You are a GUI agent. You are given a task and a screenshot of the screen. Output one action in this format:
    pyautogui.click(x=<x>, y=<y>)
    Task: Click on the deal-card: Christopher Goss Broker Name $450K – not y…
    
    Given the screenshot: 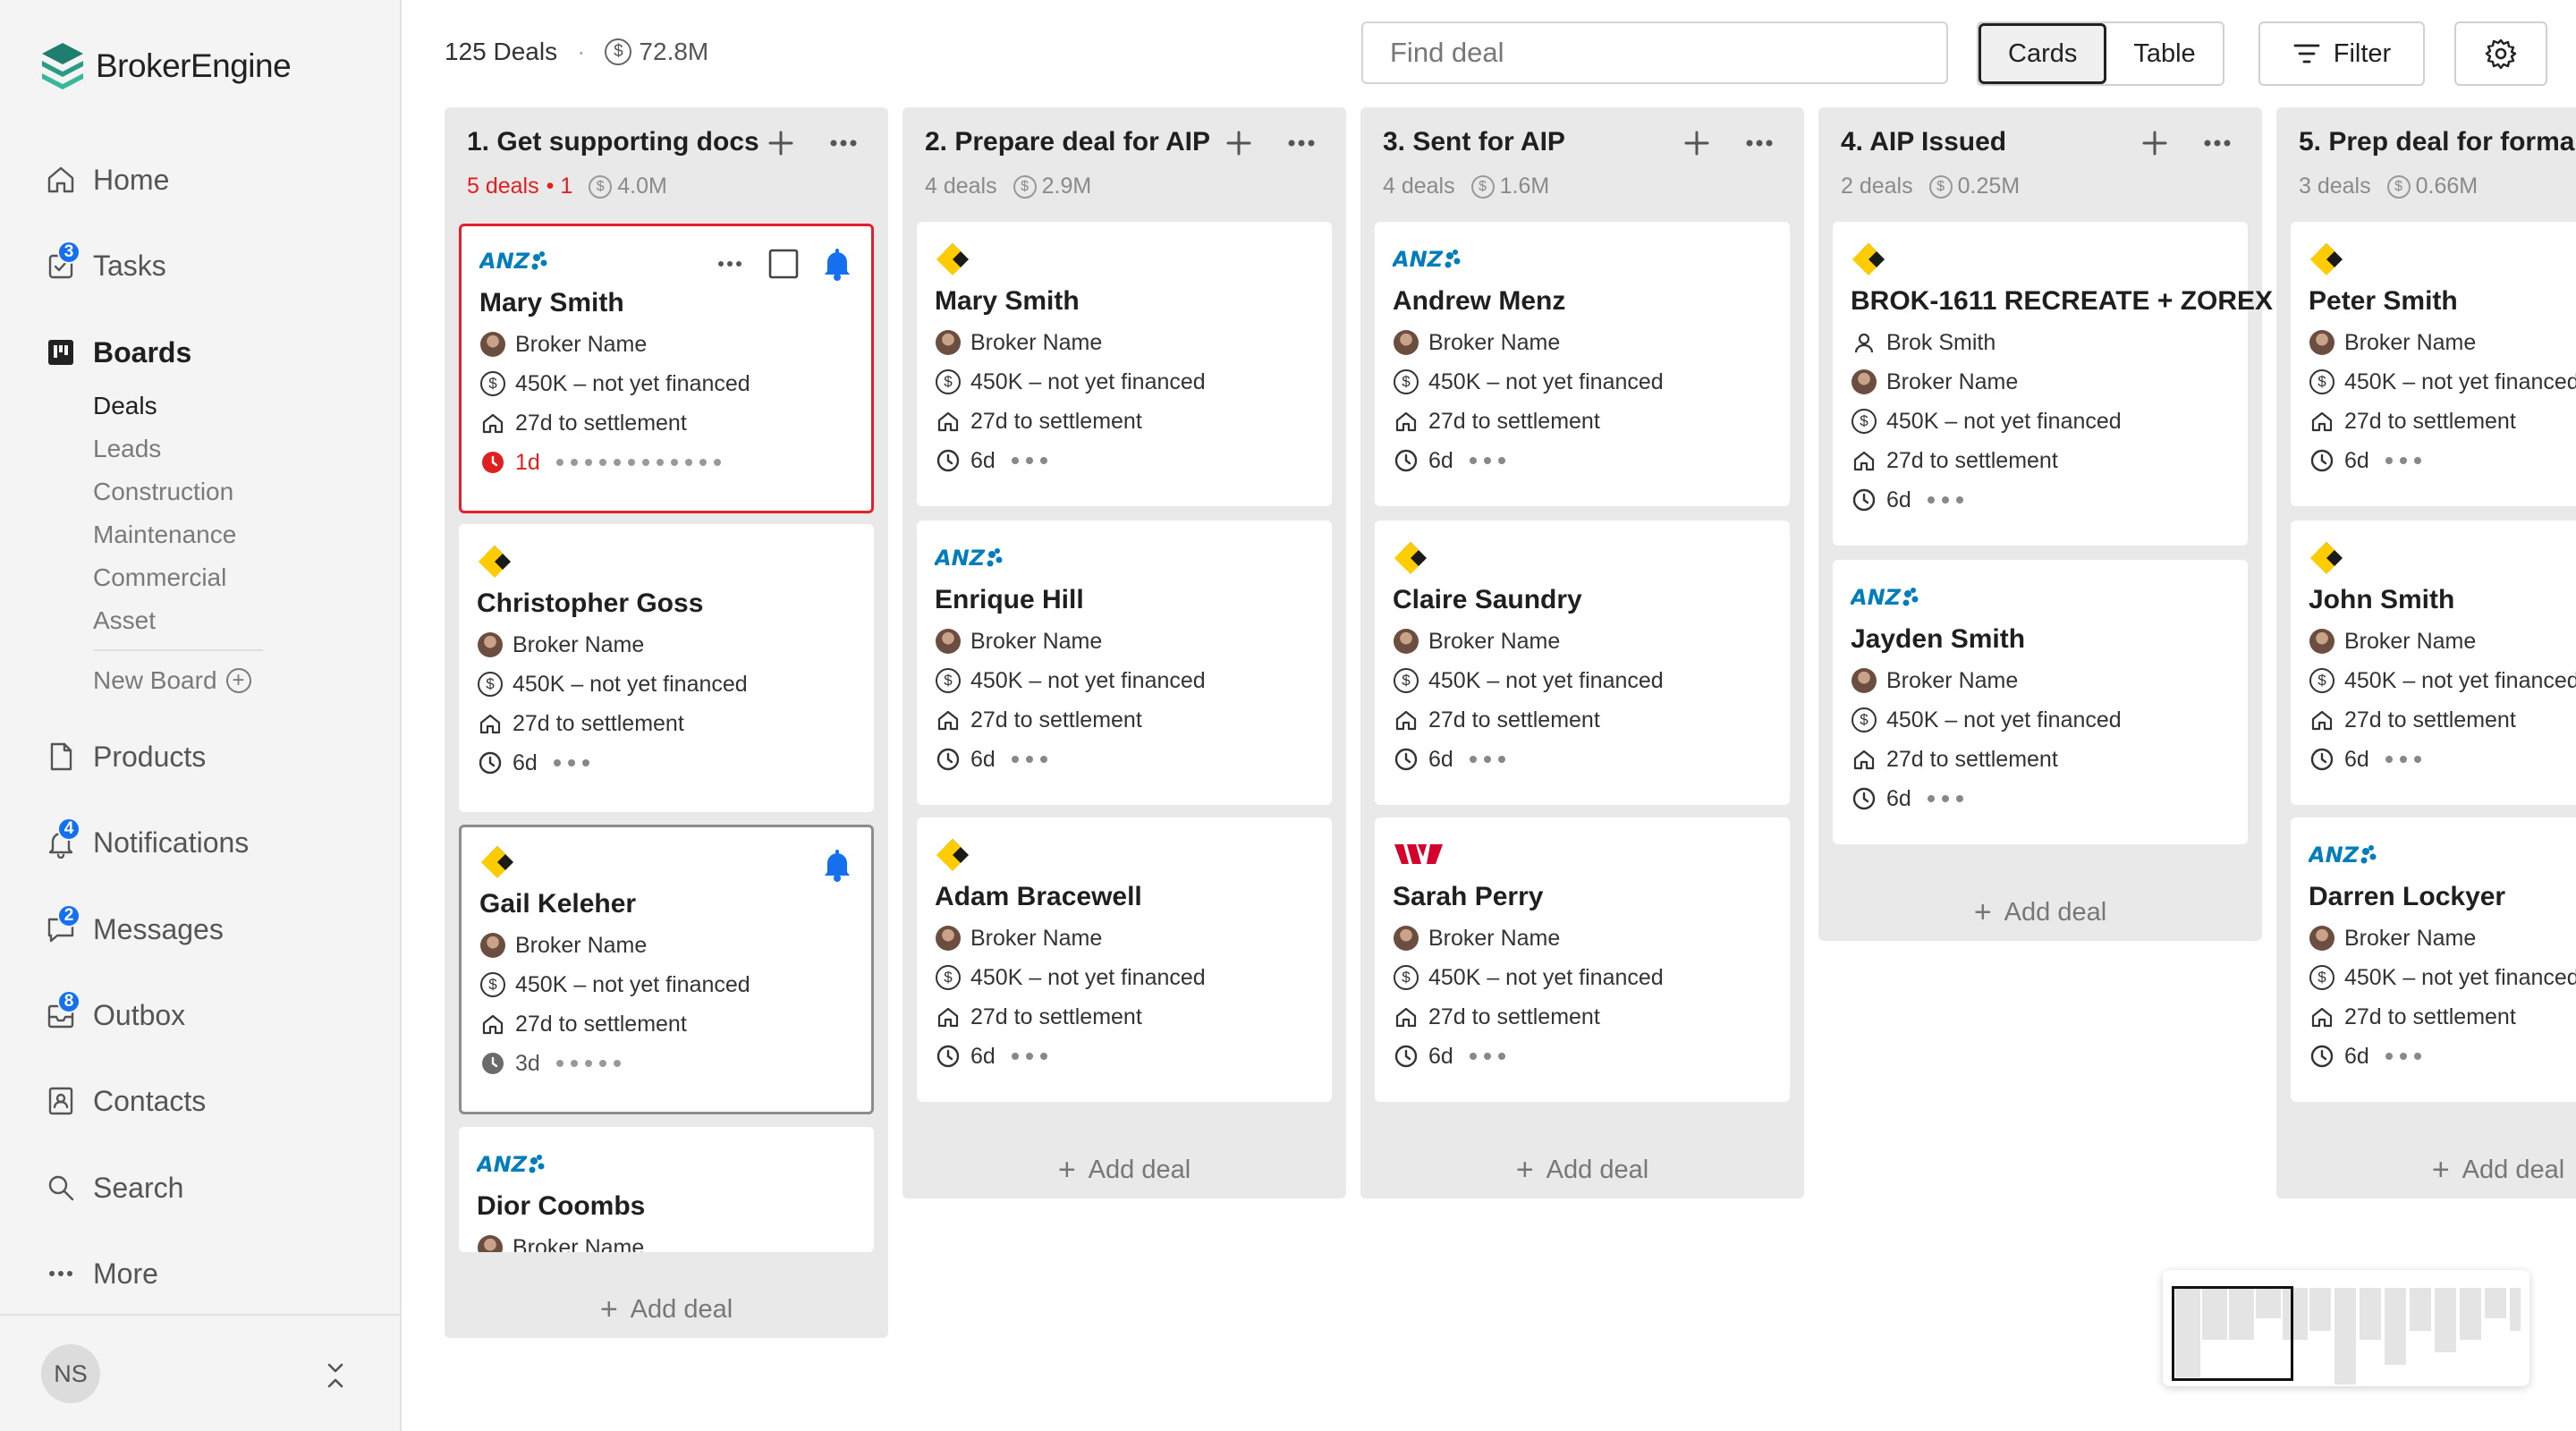 What is the action you would take?
    pyautogui.click(x=666, y=668)
    